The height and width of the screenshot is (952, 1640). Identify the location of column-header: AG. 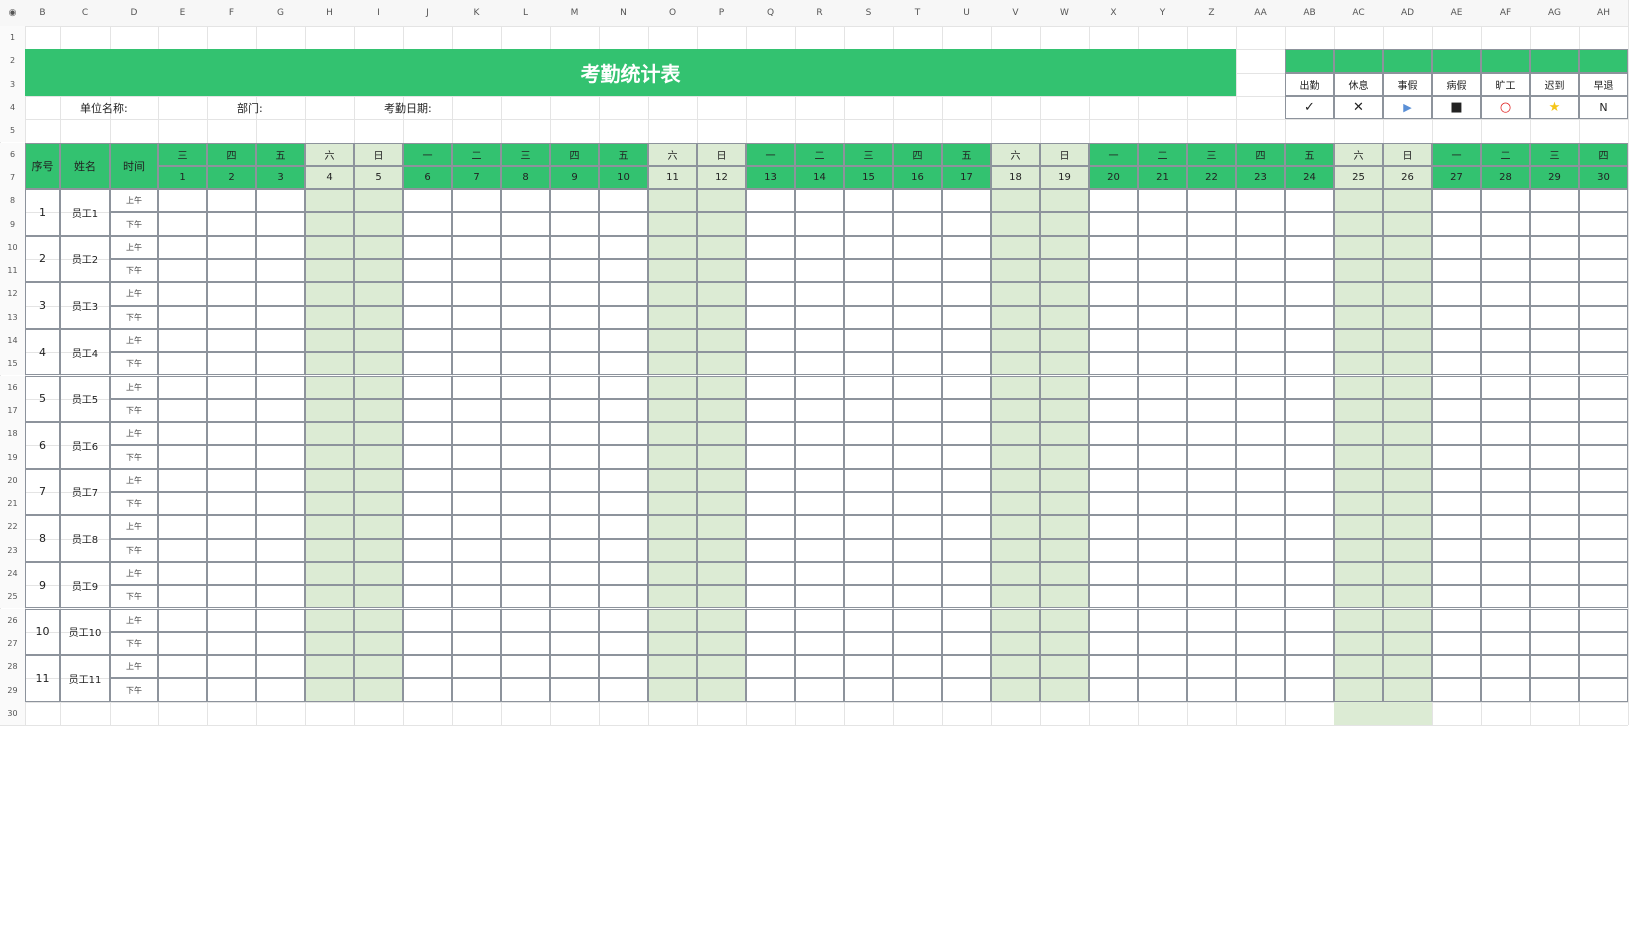
(1554, 13).